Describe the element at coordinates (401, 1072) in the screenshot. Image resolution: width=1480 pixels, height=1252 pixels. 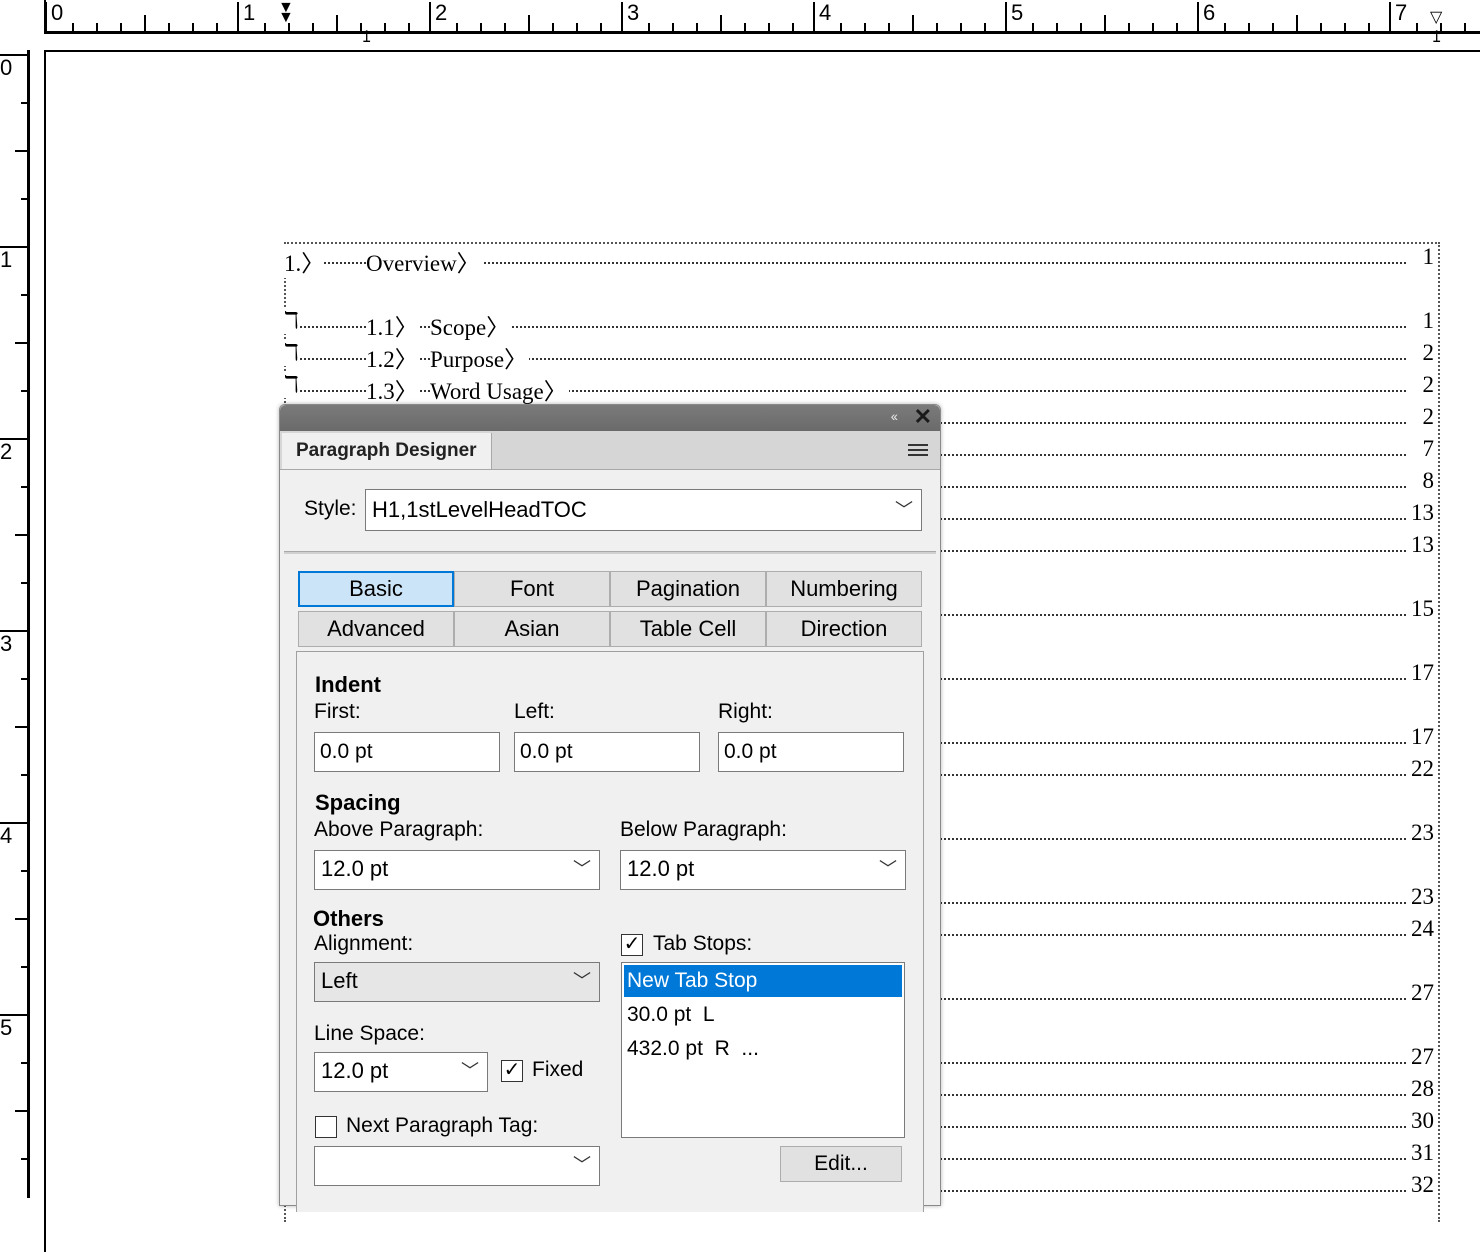
I see `line-space-select: 12.0 pt ﹀` at that location.